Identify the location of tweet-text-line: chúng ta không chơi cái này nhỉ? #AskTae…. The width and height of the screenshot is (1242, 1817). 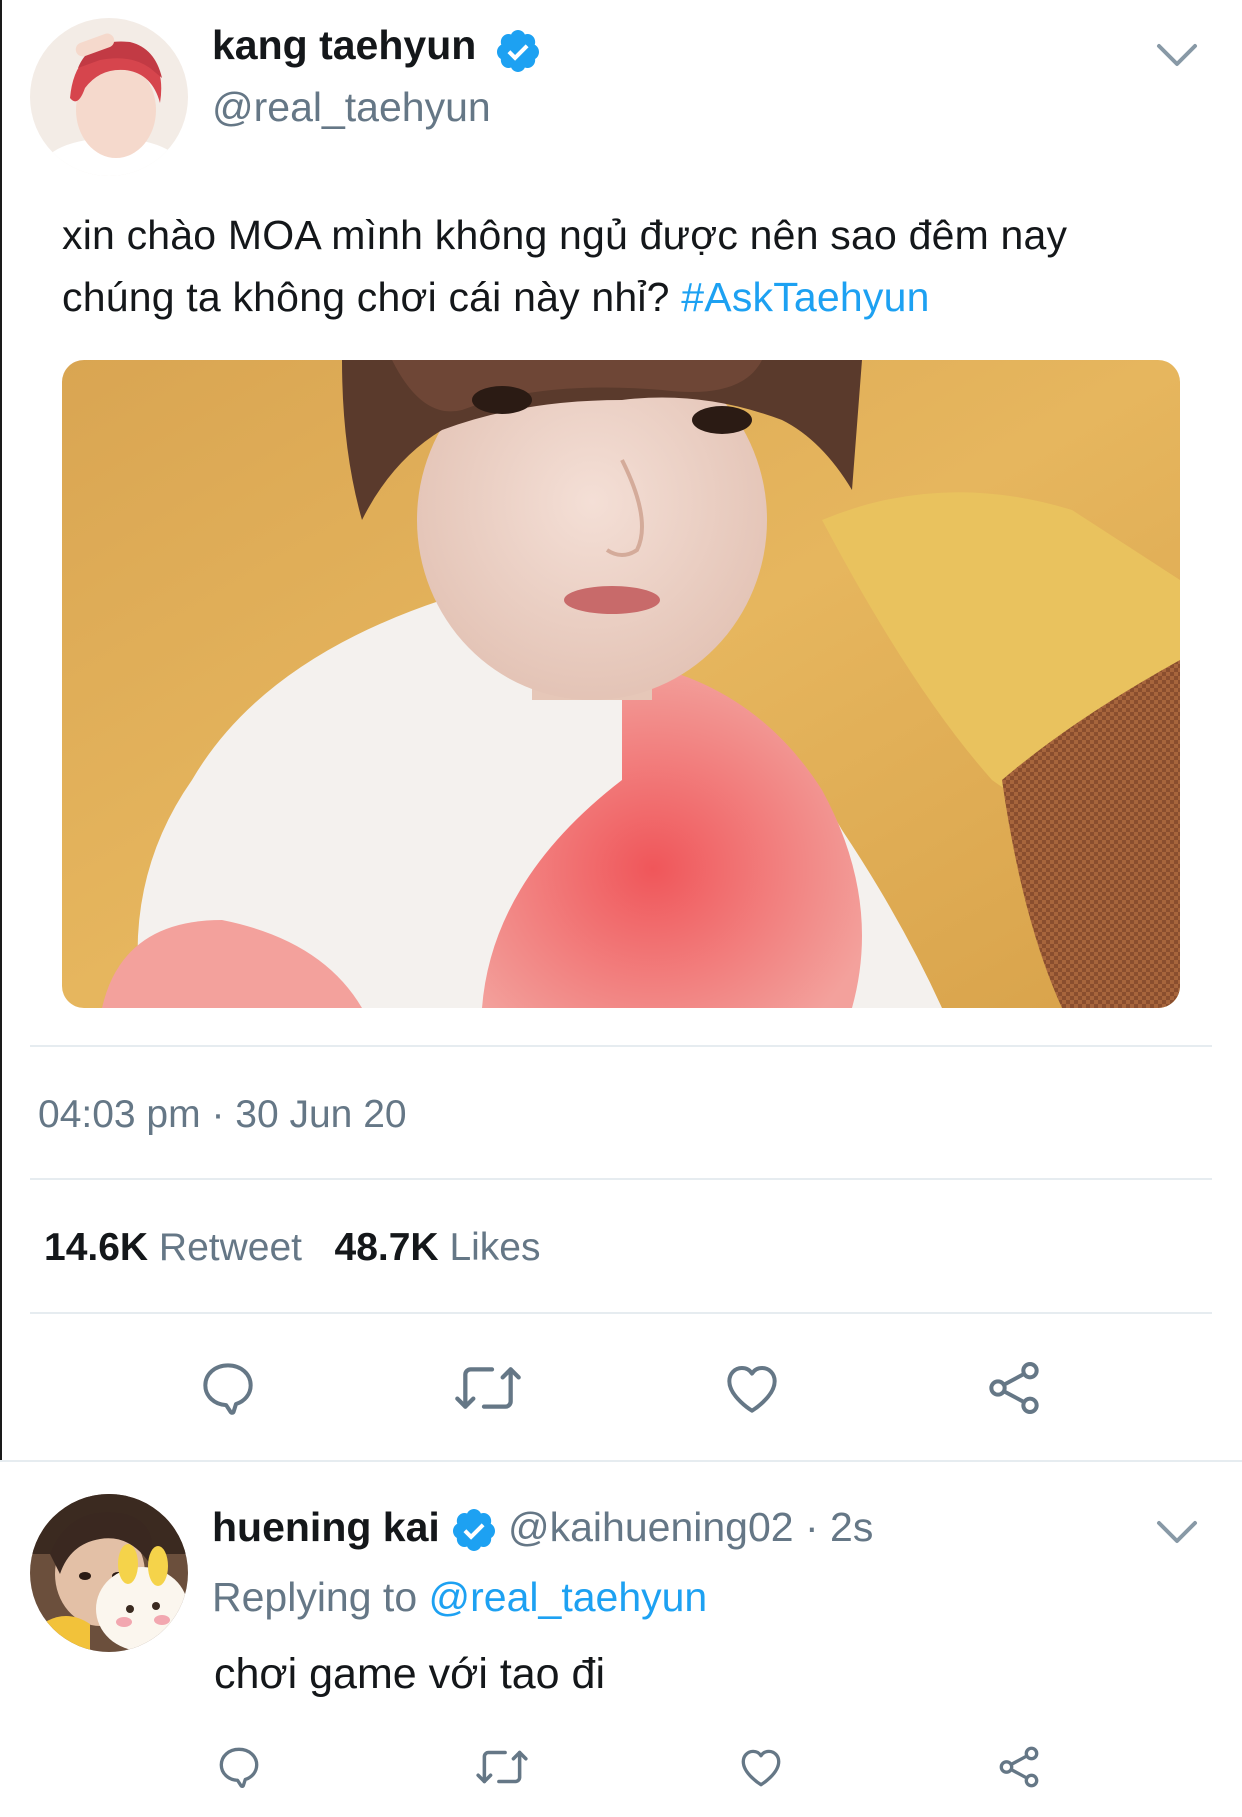
(637, 297).